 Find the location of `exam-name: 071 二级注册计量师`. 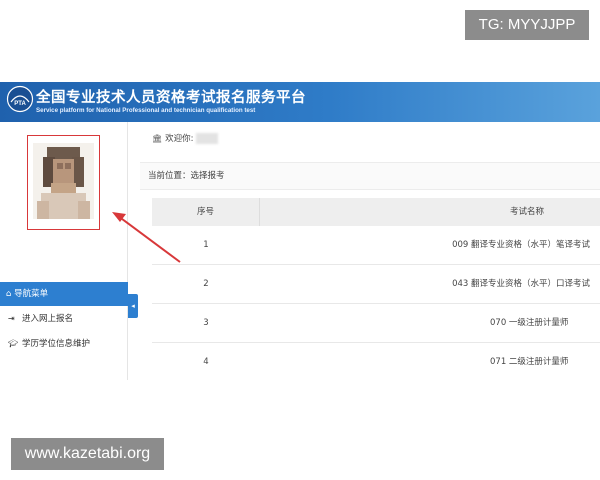

exam-name: 071 二级注册计量师 is located at coordinates (529, 362).